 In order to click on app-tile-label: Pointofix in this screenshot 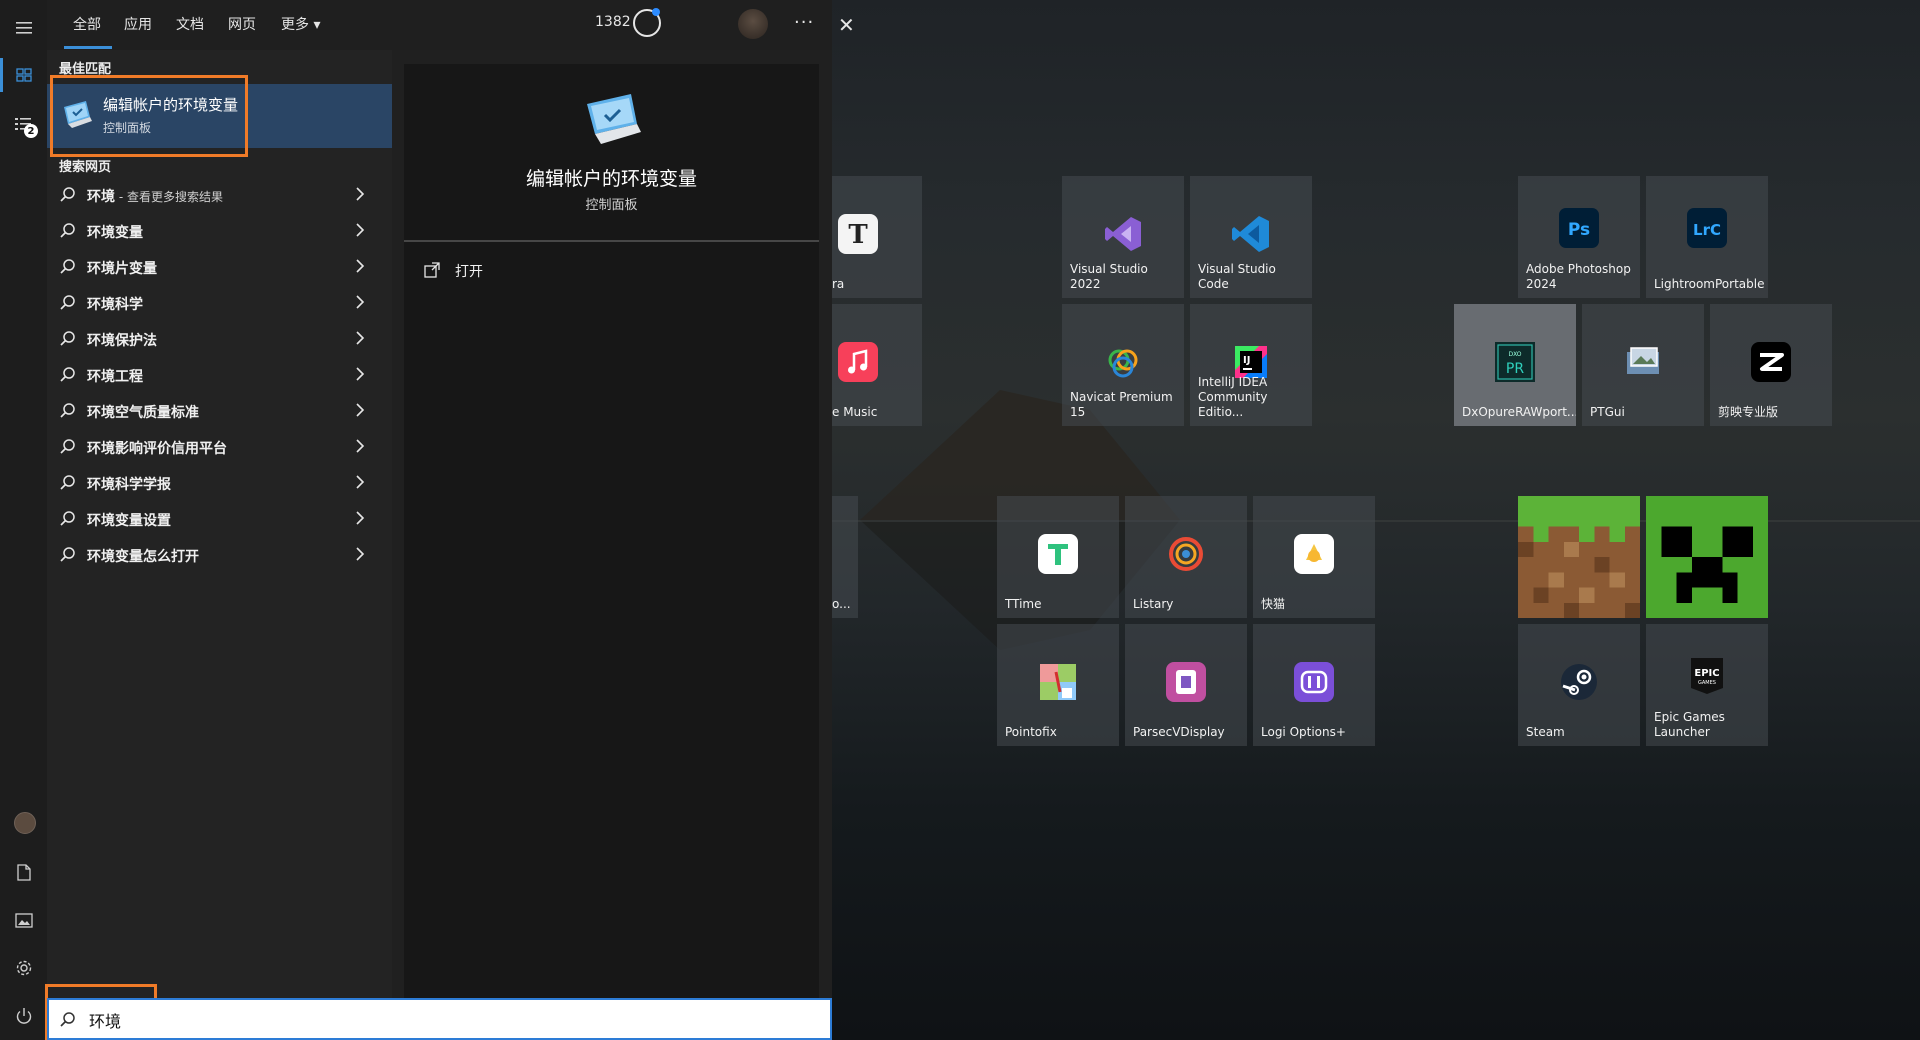, I will do `click(1031, 732)`.